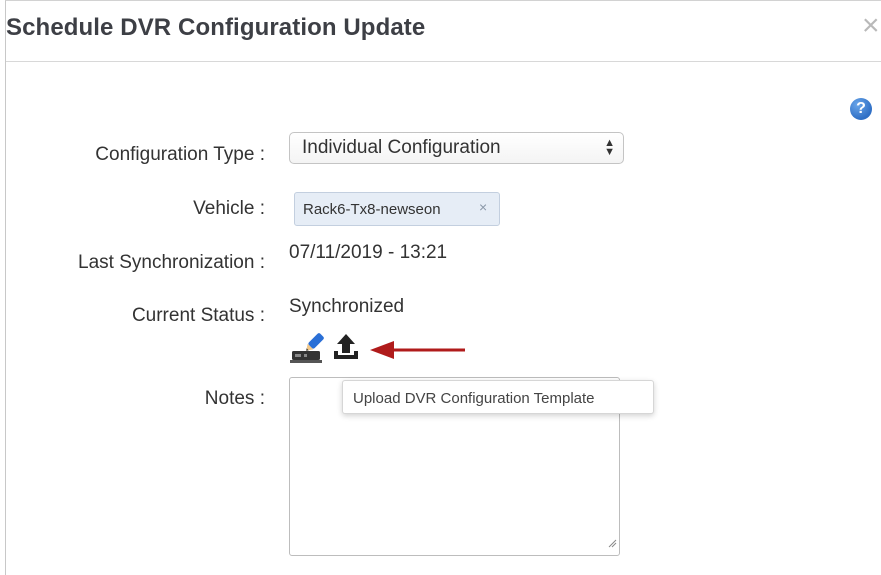  I want to click on upload-tooltip: Upload DVR Configuration Template, so click(498, 397).